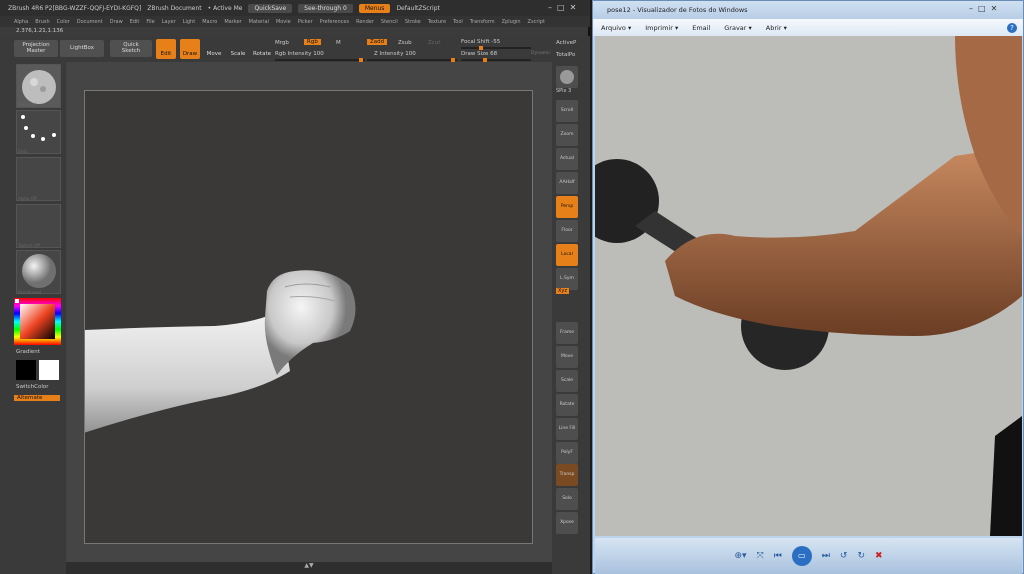 The image size is (1024, 574). I want to click on menu-item: Stroke, so click(413, 22).